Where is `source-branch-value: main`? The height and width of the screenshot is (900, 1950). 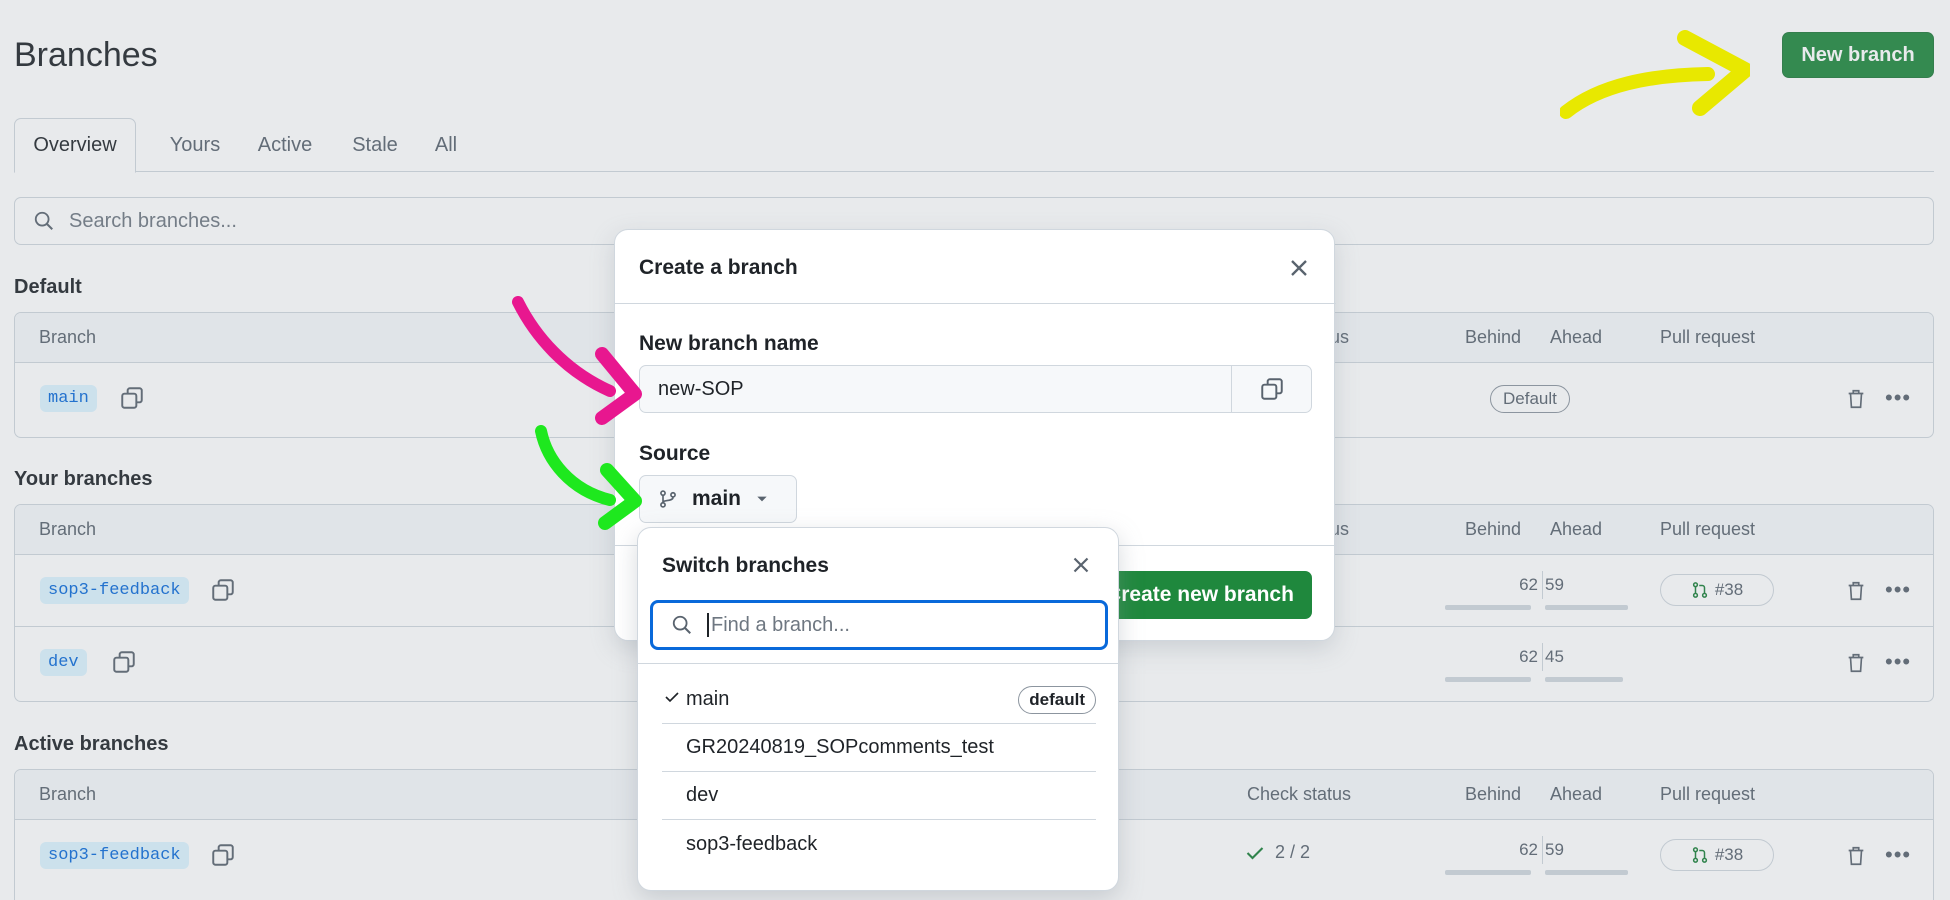
source-branch-value: main is located at coordinates (717, 498).